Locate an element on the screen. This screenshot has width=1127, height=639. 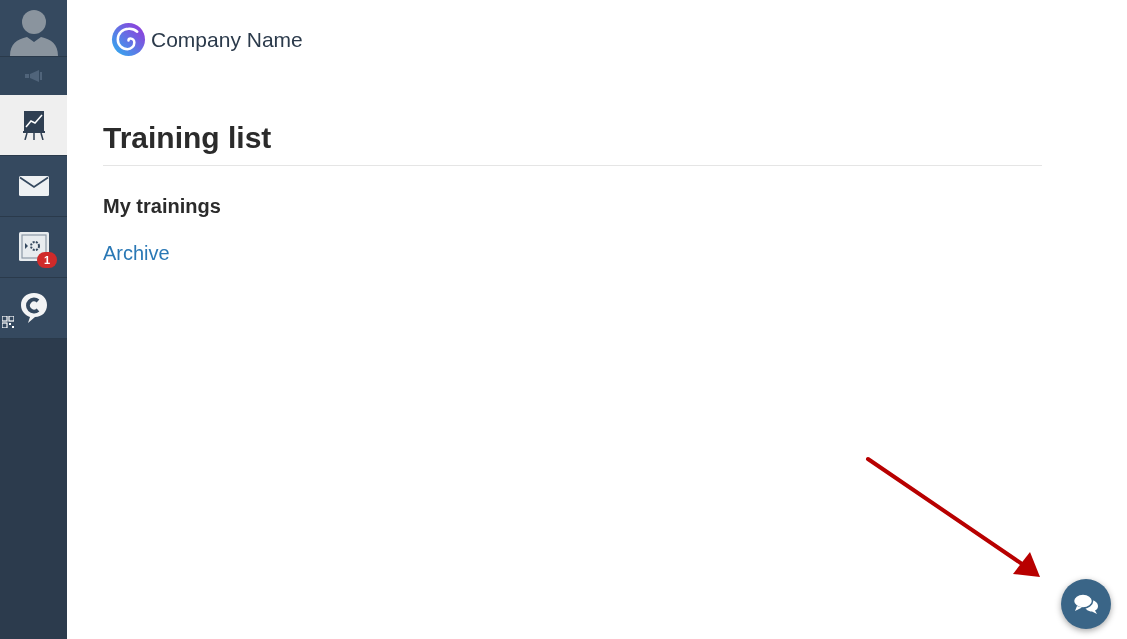
qr-code-icon is located at coordinates (8, 322).